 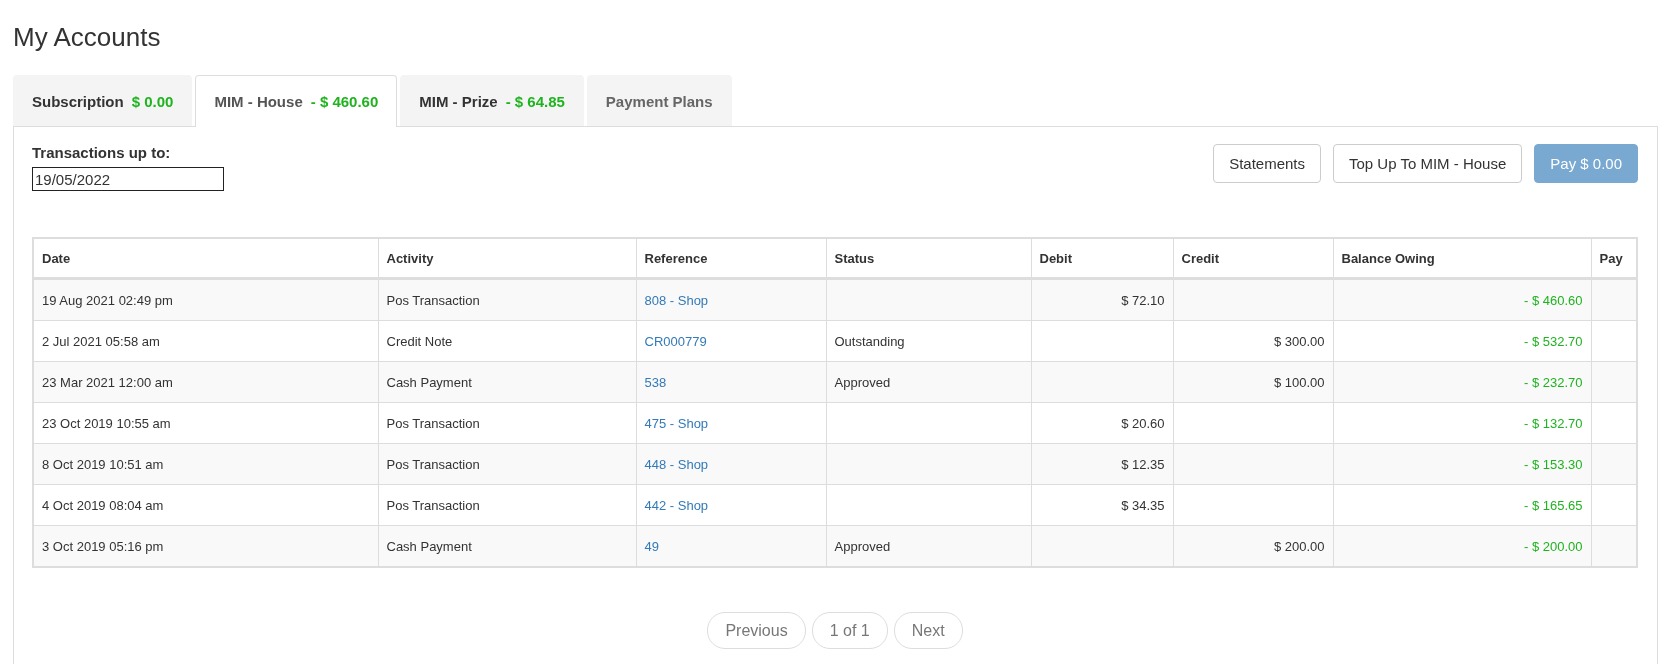 What do you see at coordinates (205, 505) in the screenshot?
I see `table-cell: 4 Oct 2019 08:04 am` at bounding box center [205, 505].